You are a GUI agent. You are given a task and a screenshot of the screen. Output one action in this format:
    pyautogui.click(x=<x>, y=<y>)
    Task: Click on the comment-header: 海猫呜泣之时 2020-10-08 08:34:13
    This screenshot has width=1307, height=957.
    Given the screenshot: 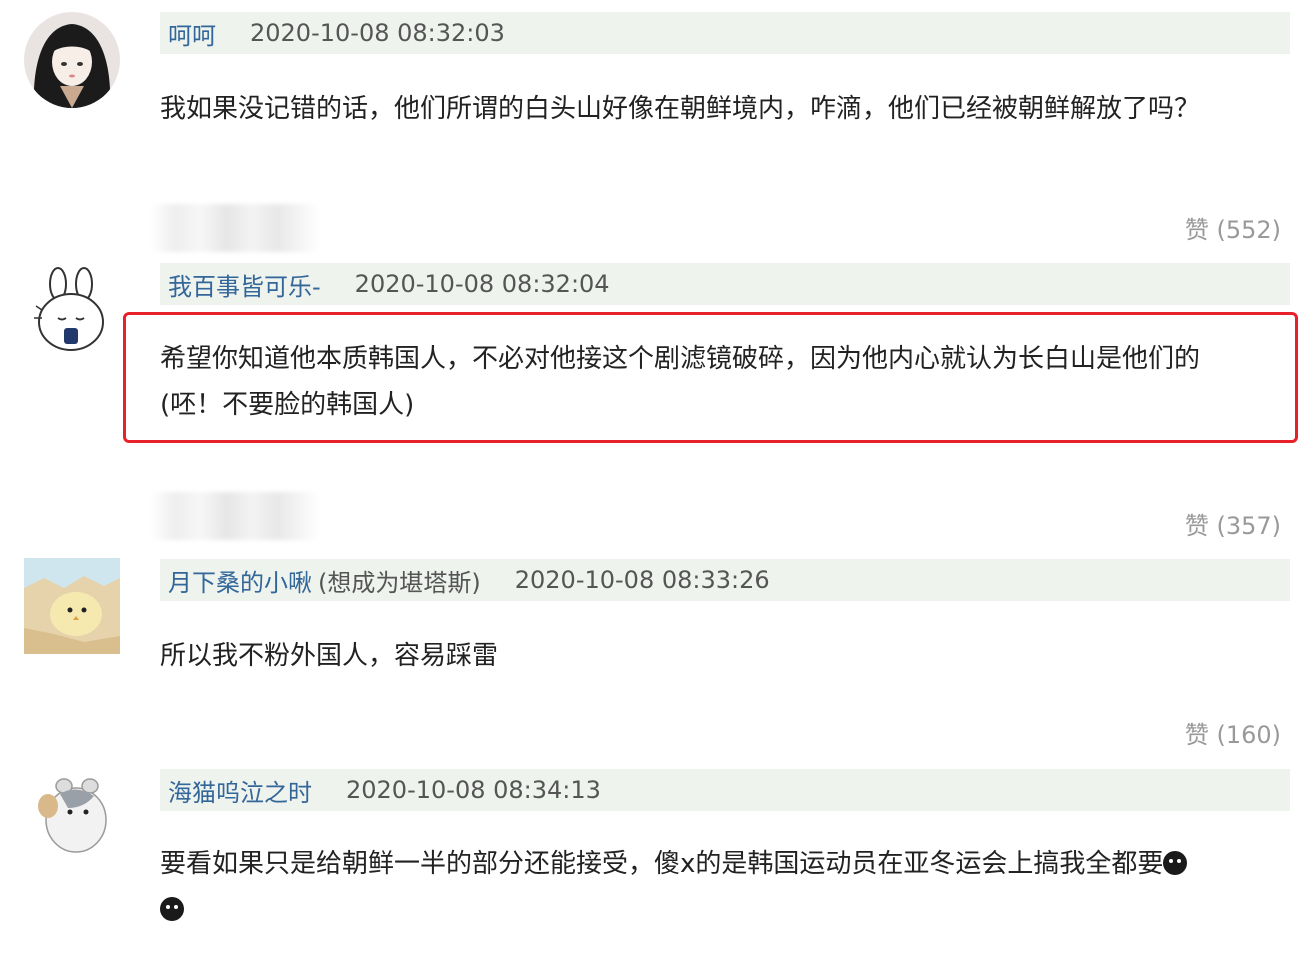 What is the action you would take?
    pyautogui.click(x=725, y=790)
    